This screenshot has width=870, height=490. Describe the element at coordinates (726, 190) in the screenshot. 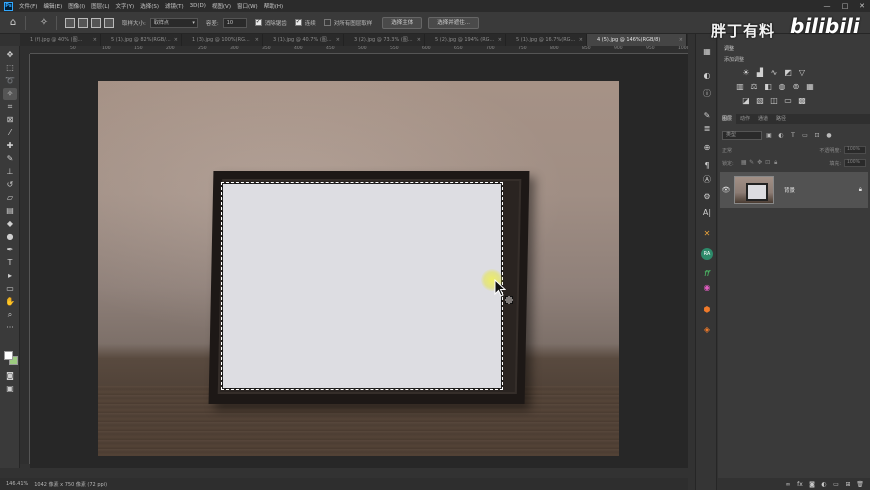

I see `visibility-eye-icon: 👁︎` at that location.